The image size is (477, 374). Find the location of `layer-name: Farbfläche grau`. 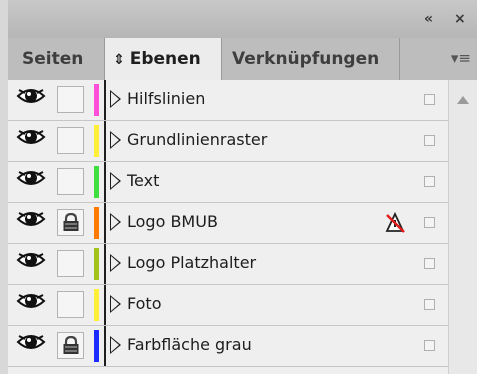

layer-name: Farbfläche grau is located at coordinates (189, 344).